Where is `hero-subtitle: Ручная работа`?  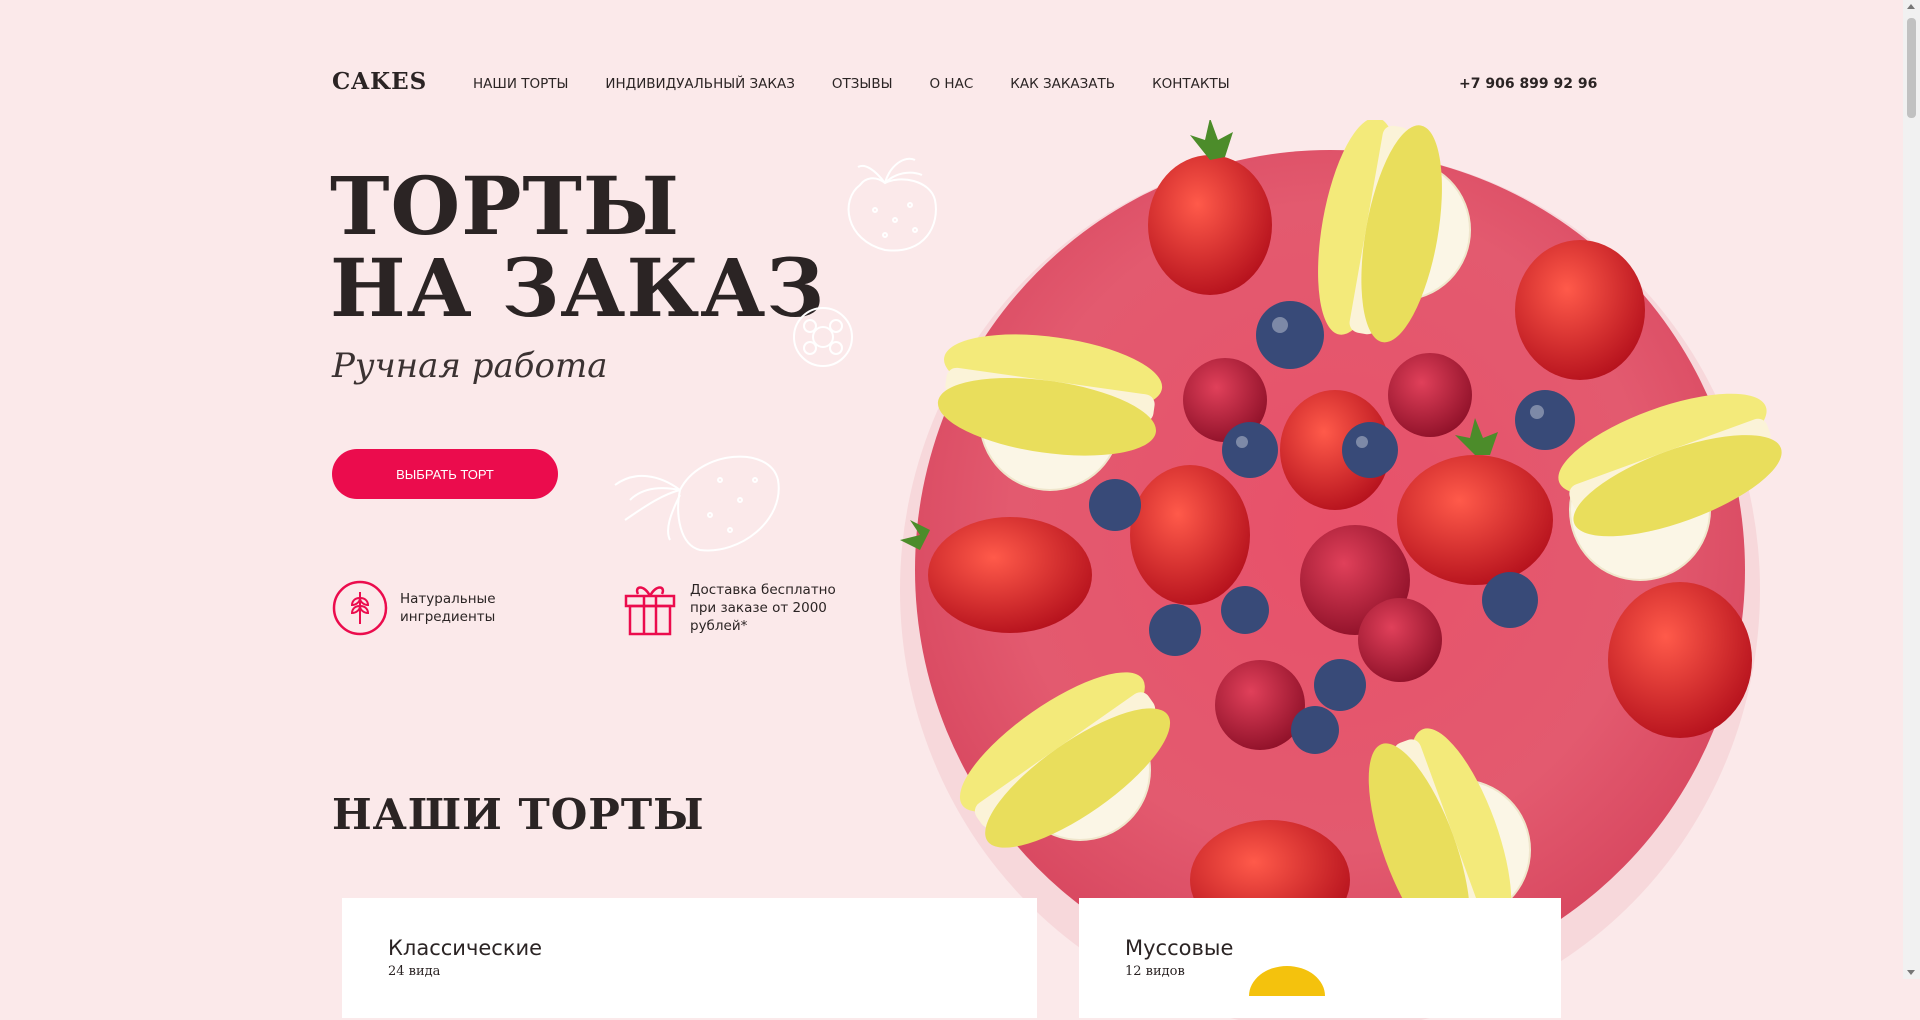 hero-subtitle: Ручная работа is located at coordinates (470, 366).